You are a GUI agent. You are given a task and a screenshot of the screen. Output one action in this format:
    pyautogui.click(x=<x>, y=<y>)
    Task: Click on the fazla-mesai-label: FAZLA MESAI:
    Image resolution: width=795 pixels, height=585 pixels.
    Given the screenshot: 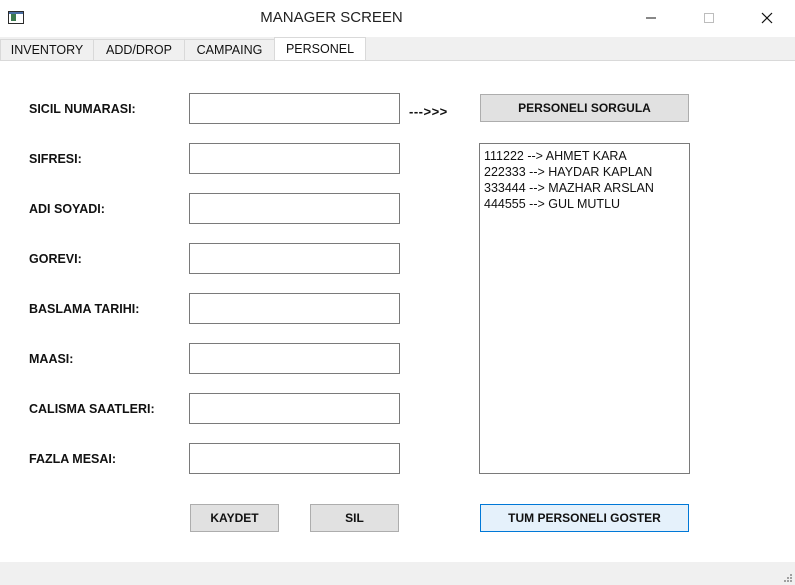 What is the action you would take?
    pyautogui.click(x=73, y=459)
    